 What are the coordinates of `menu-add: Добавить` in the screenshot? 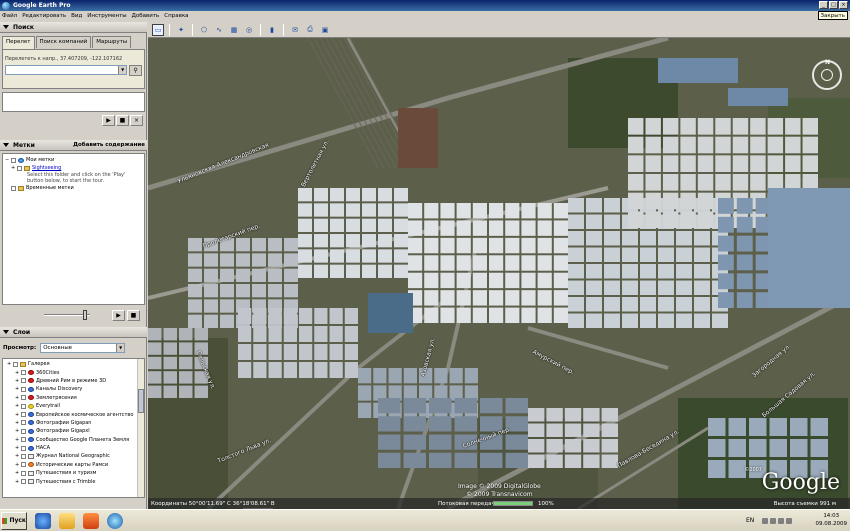 It's located at (146, 16).